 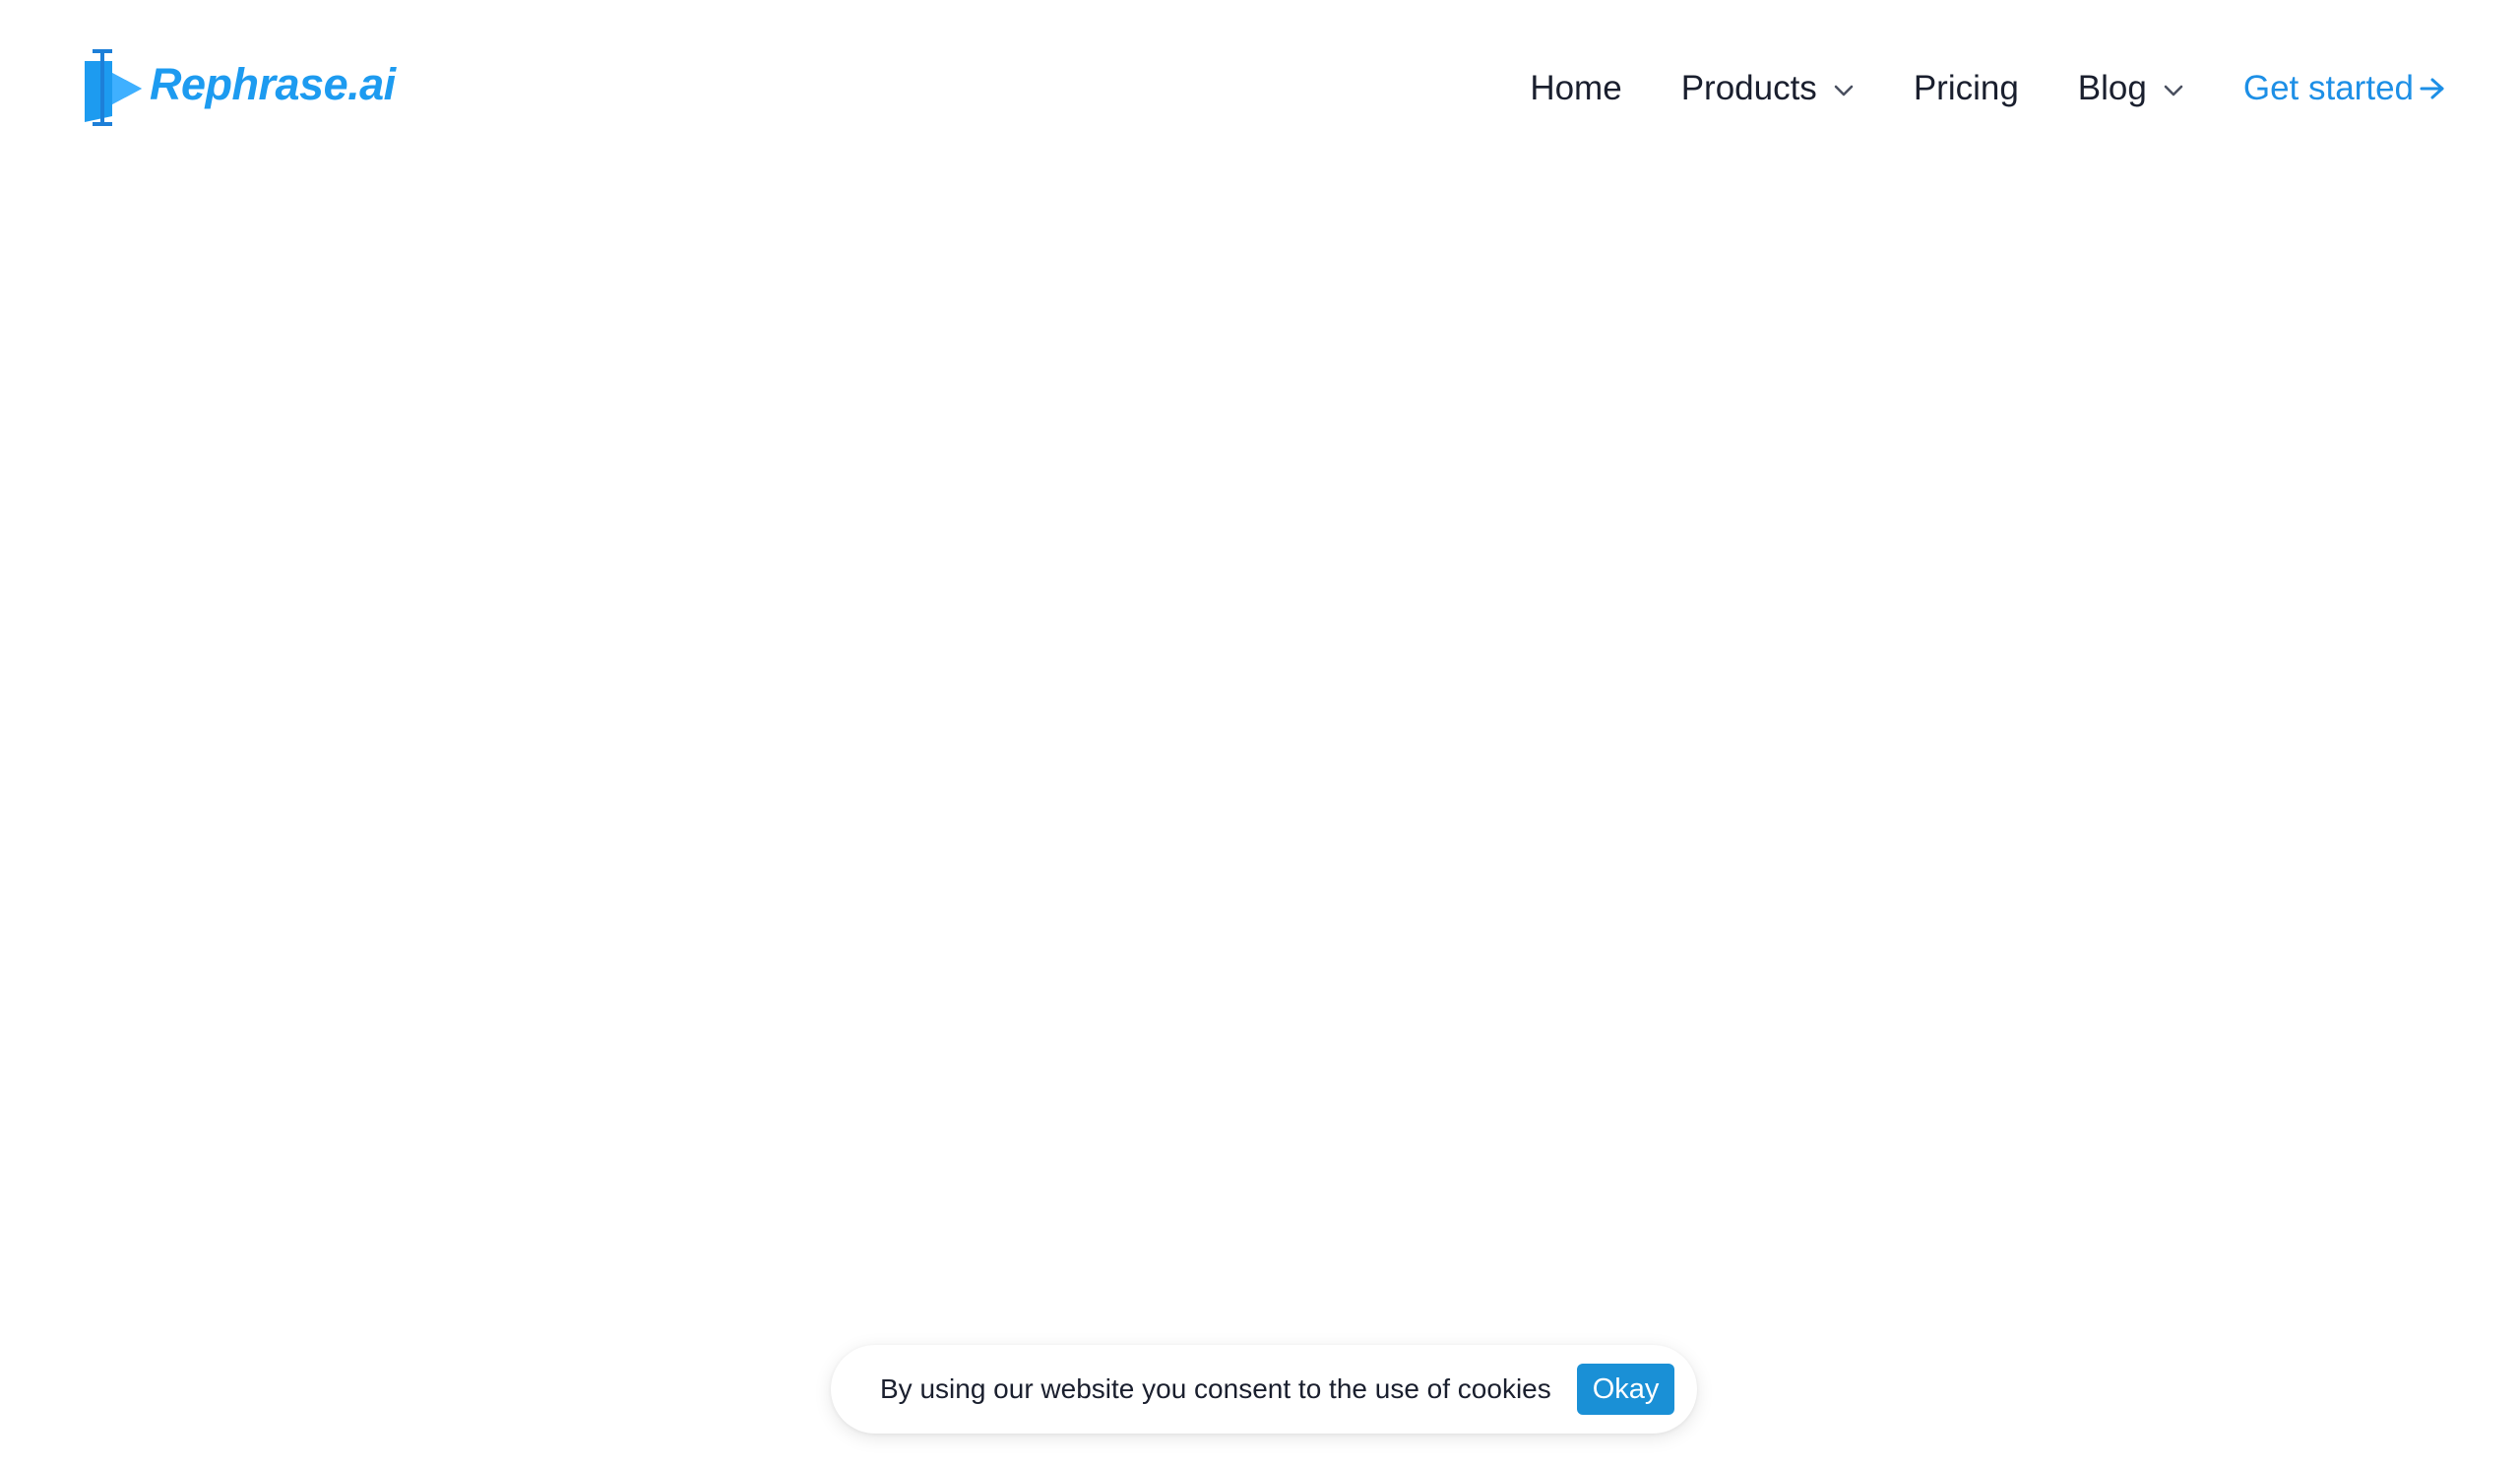 I want to click on get-started-link: Get started, so click(x=2345, y=88).